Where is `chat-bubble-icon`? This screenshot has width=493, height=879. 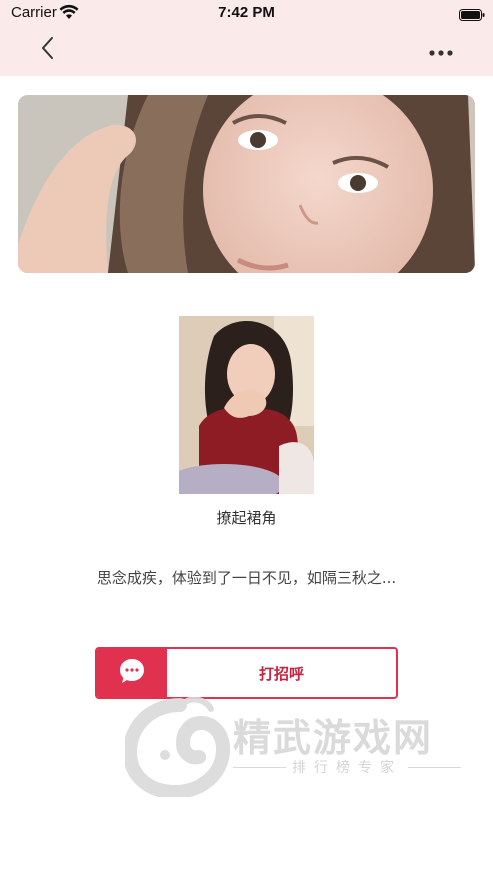
chat-bubble-icon is located at coordinates (132, 673).